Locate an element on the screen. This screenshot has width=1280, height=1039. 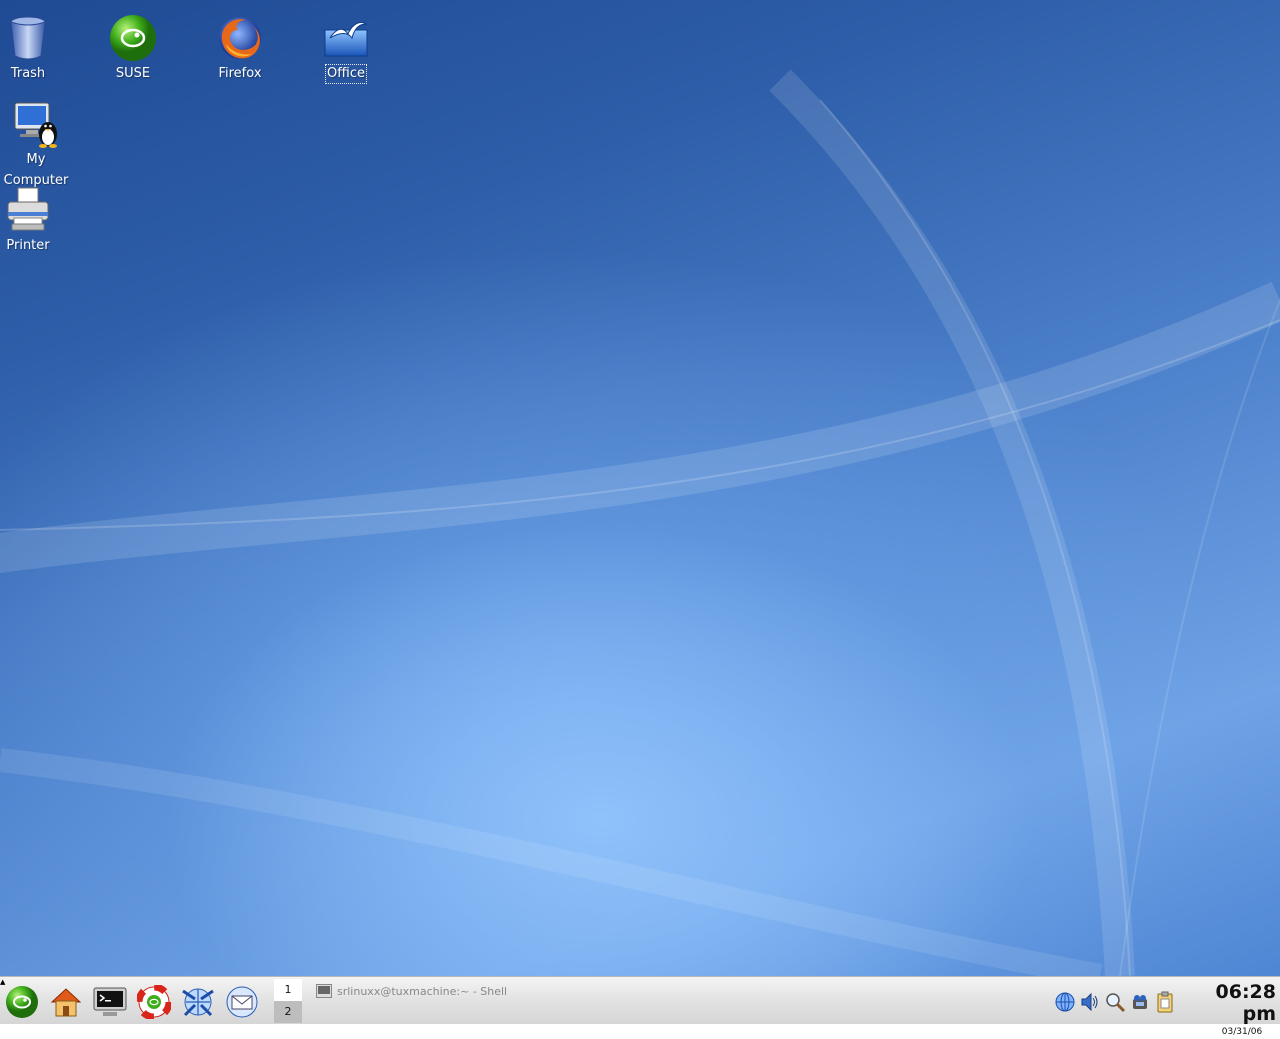
terminal-button is located at coordinates (110, 1002).